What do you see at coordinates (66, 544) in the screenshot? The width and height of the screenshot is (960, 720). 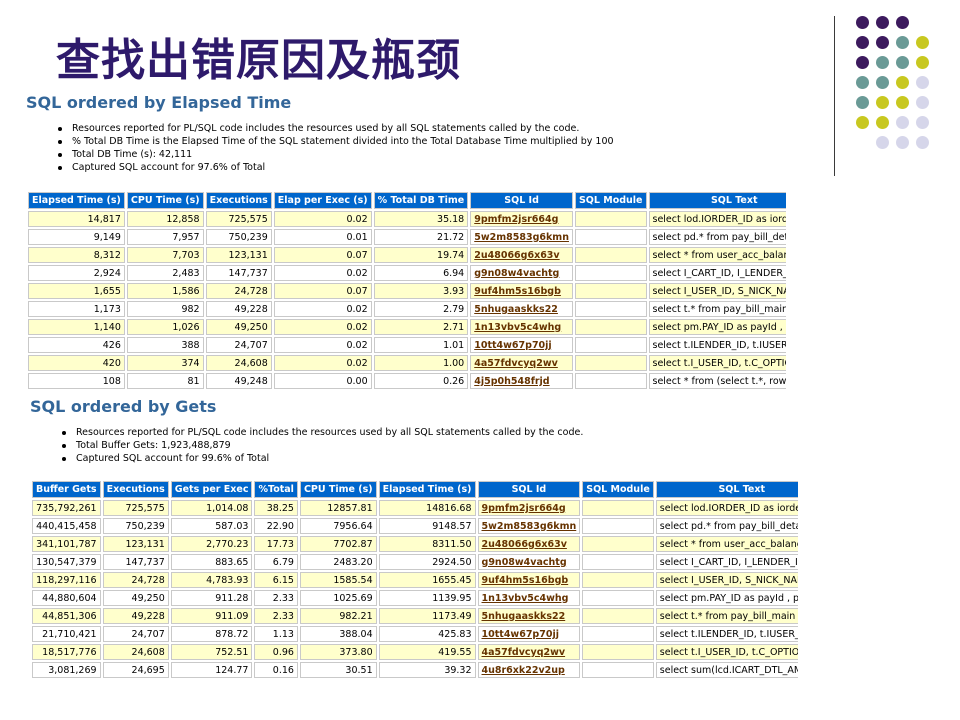 I see `metric-cell: 341,101,787` at bounding box center [66, 544].